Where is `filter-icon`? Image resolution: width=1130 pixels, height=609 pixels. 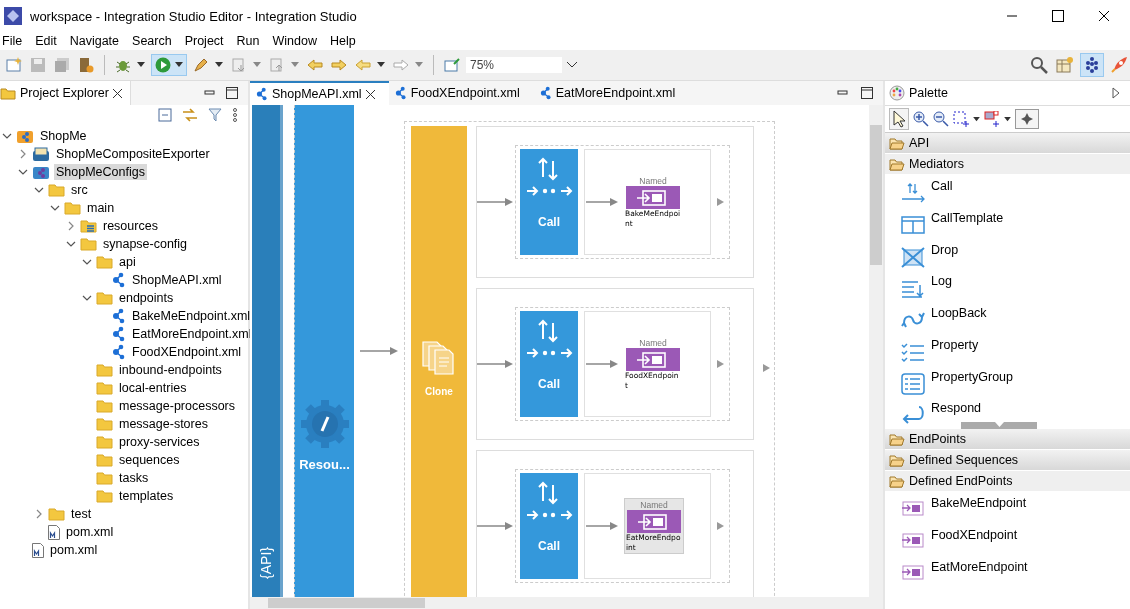 filter-icon is located at coordinates (215, 115).